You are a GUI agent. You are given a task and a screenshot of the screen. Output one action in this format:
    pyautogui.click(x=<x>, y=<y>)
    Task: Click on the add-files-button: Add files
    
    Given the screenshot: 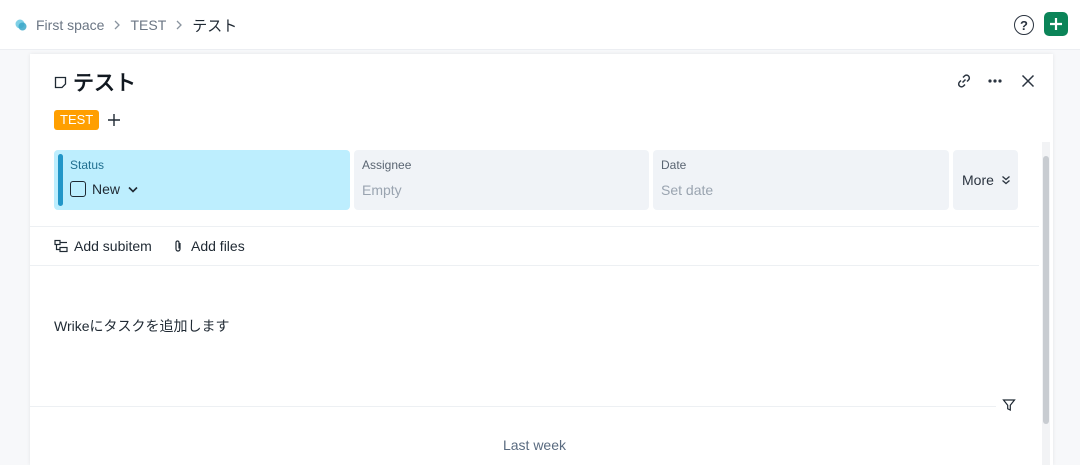 What is the action you would take?
    pyautogui.click(x=208, y=246)
    